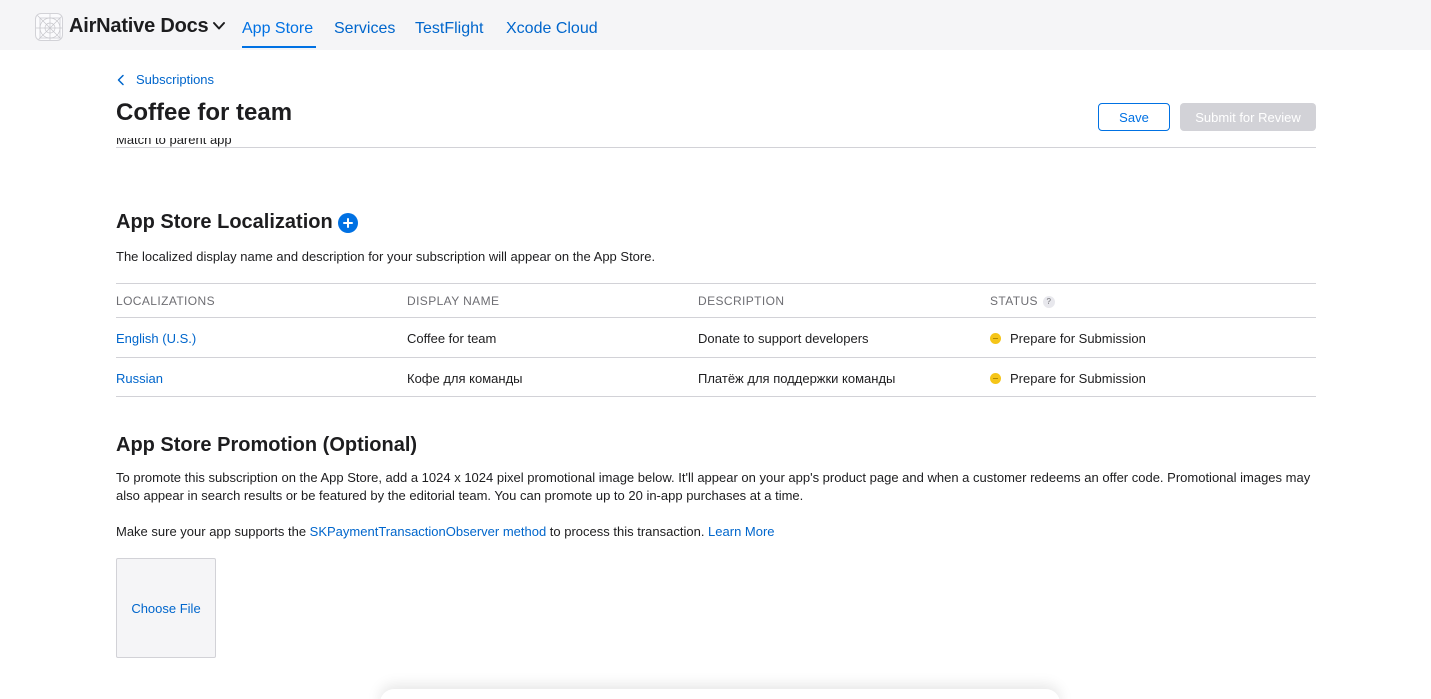 Image resolution: width=1431 pixels, height=699 pixels. I want to click on promotional-image-upload: Choose File, so click(166, 608).